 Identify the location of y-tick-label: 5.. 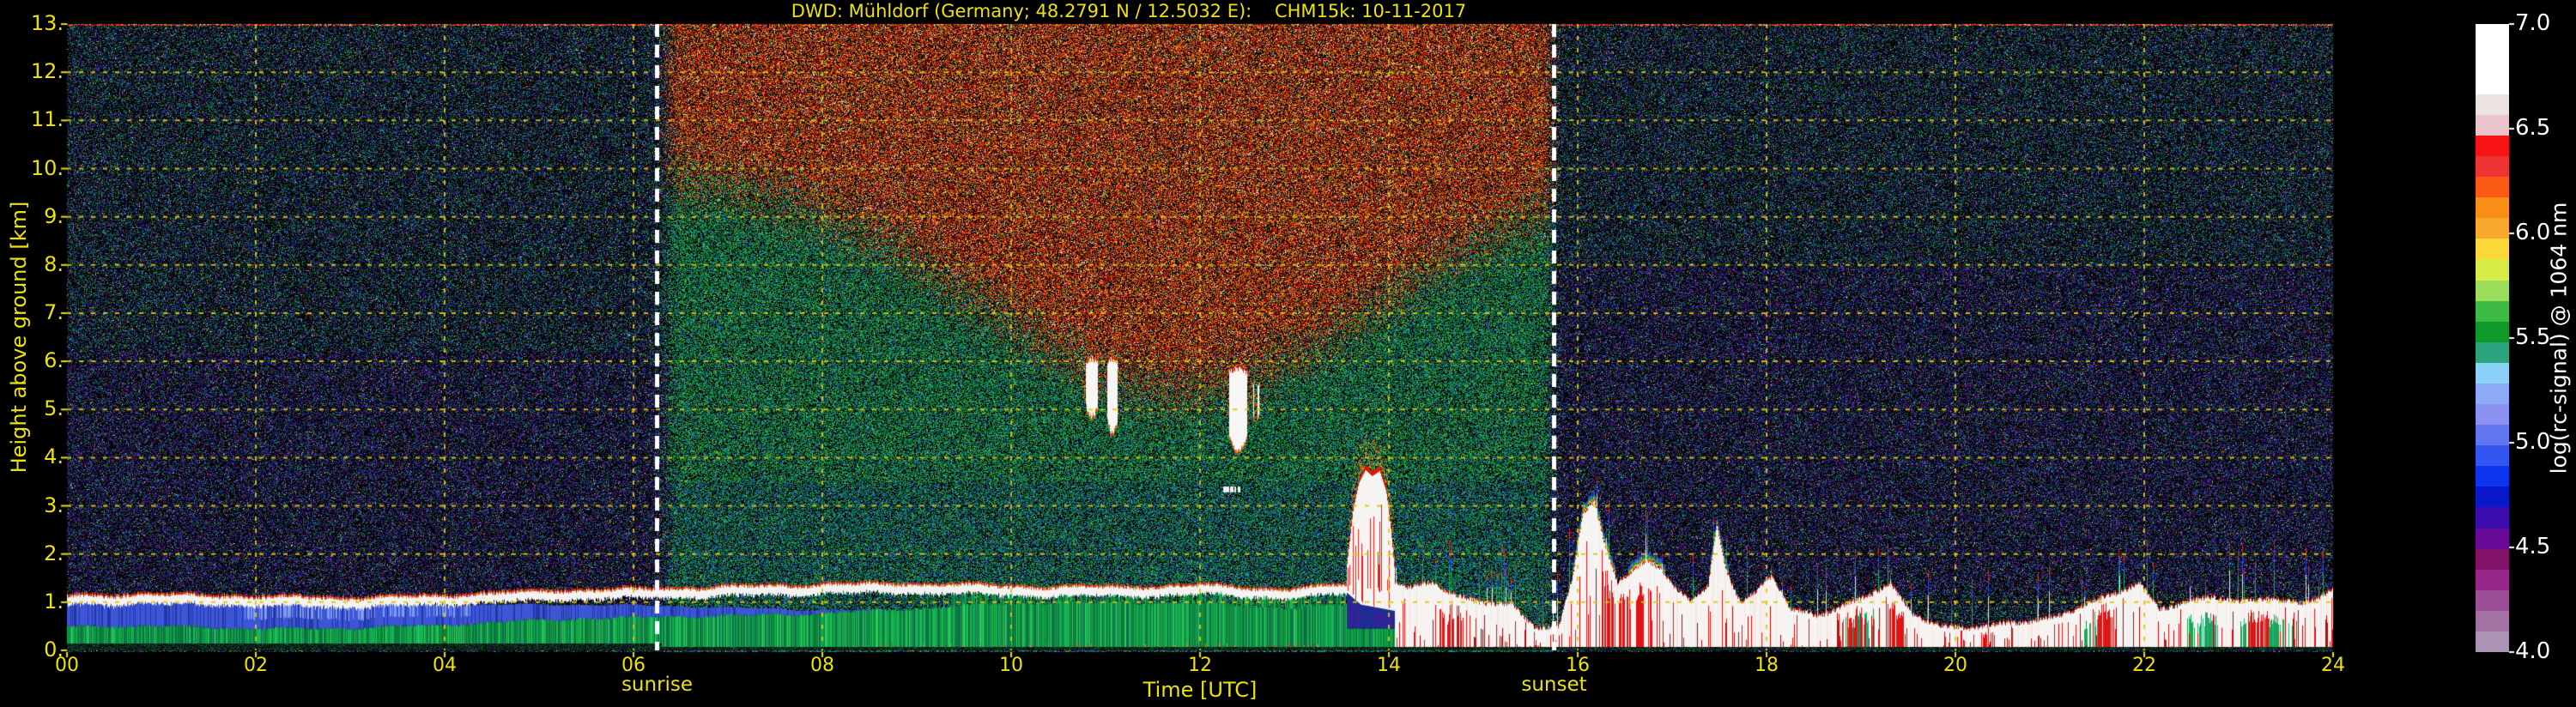
(54, 408).